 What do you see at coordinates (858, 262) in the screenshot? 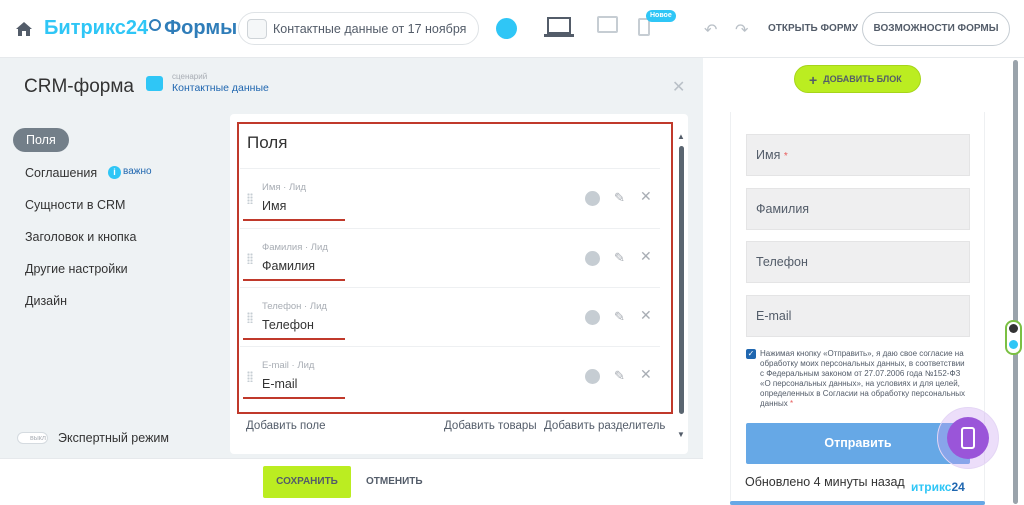
I see `preview-phone-input: Телефон` at bounding box center [858, 262].